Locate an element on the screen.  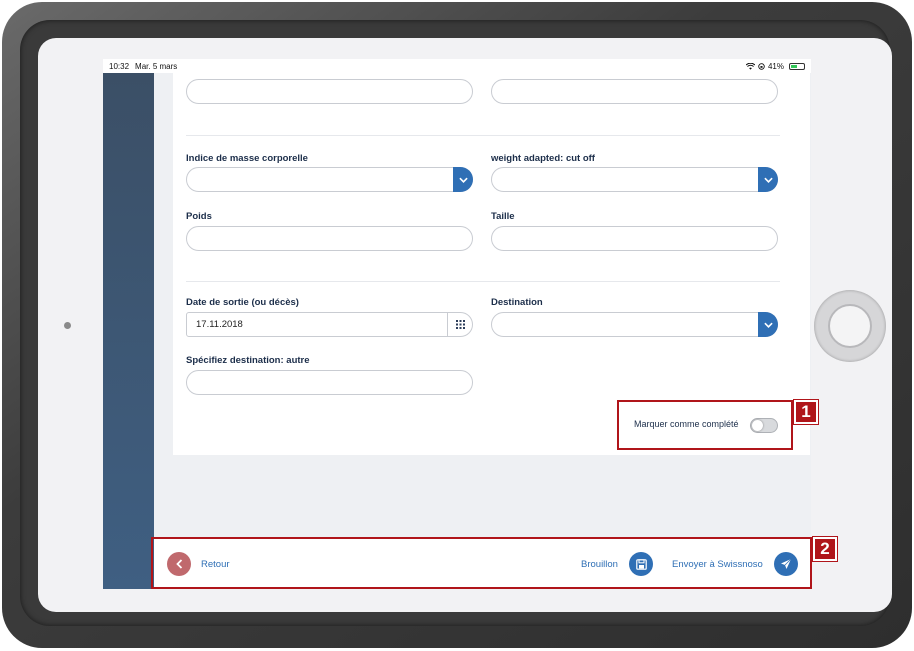
weight-adapted-select is located at coordinates (634, 179).